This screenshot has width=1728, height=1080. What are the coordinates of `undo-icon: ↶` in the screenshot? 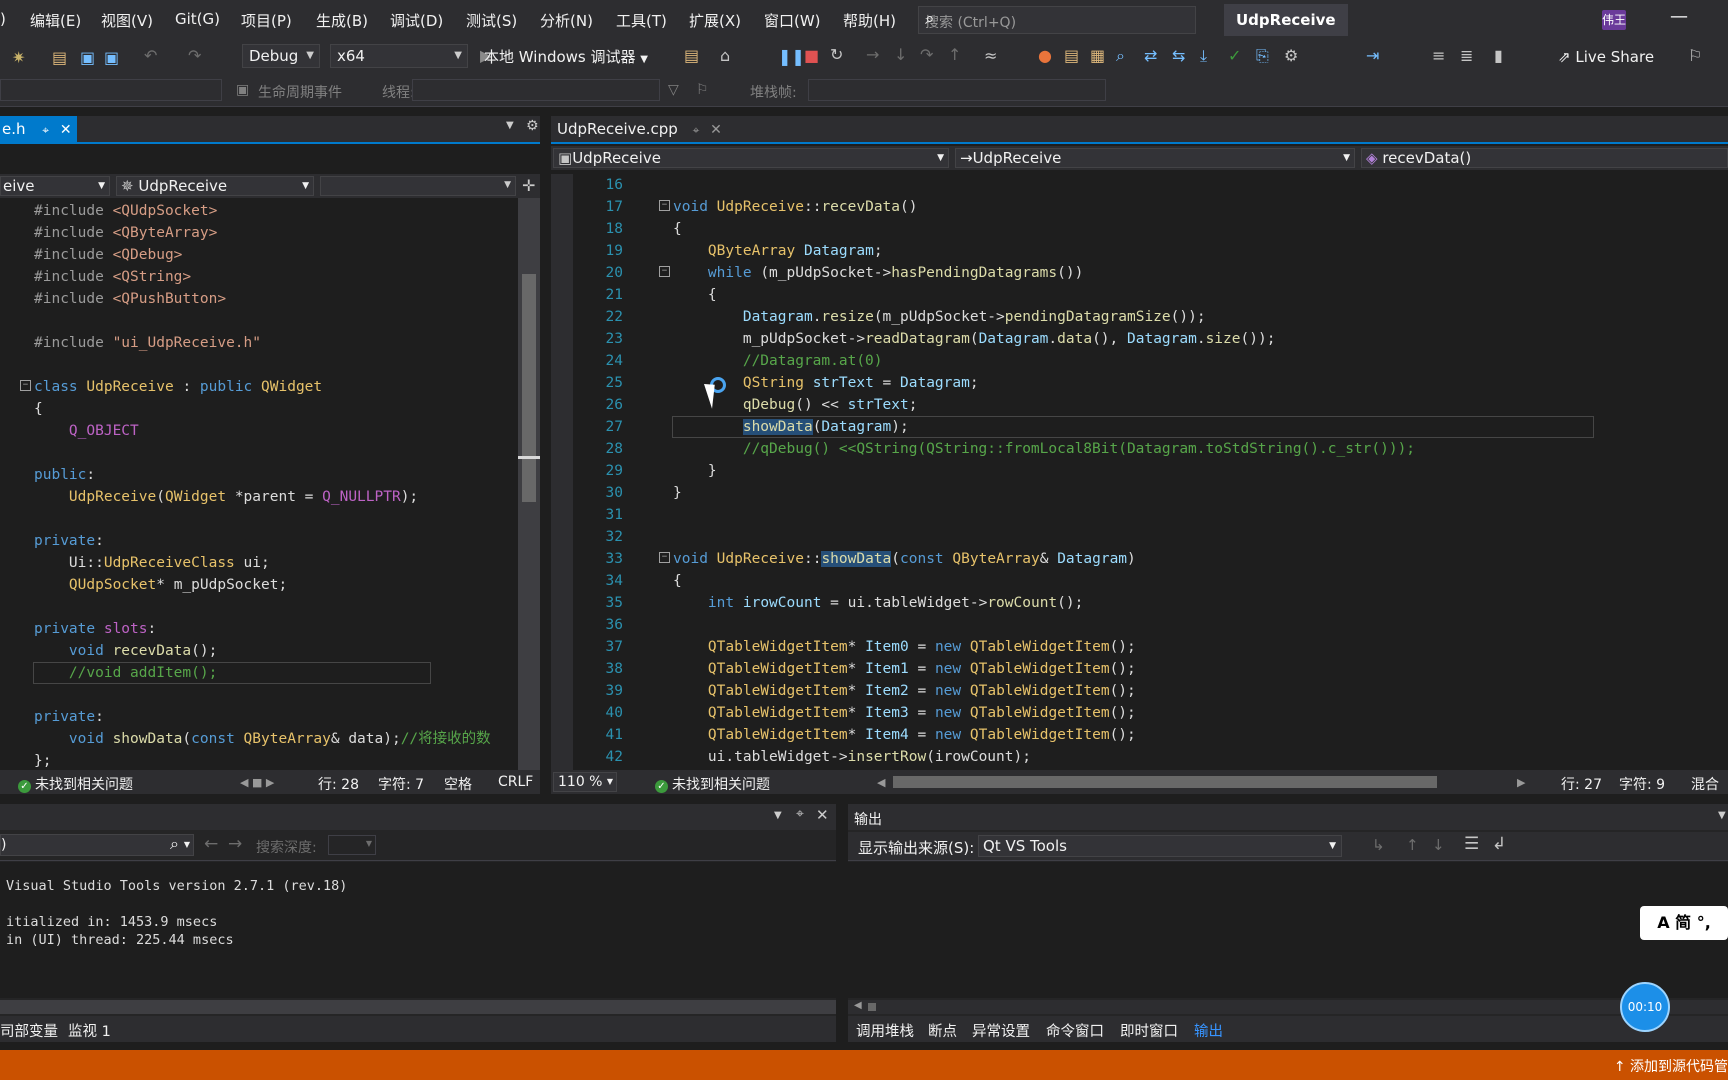 It's located at (150, 55).